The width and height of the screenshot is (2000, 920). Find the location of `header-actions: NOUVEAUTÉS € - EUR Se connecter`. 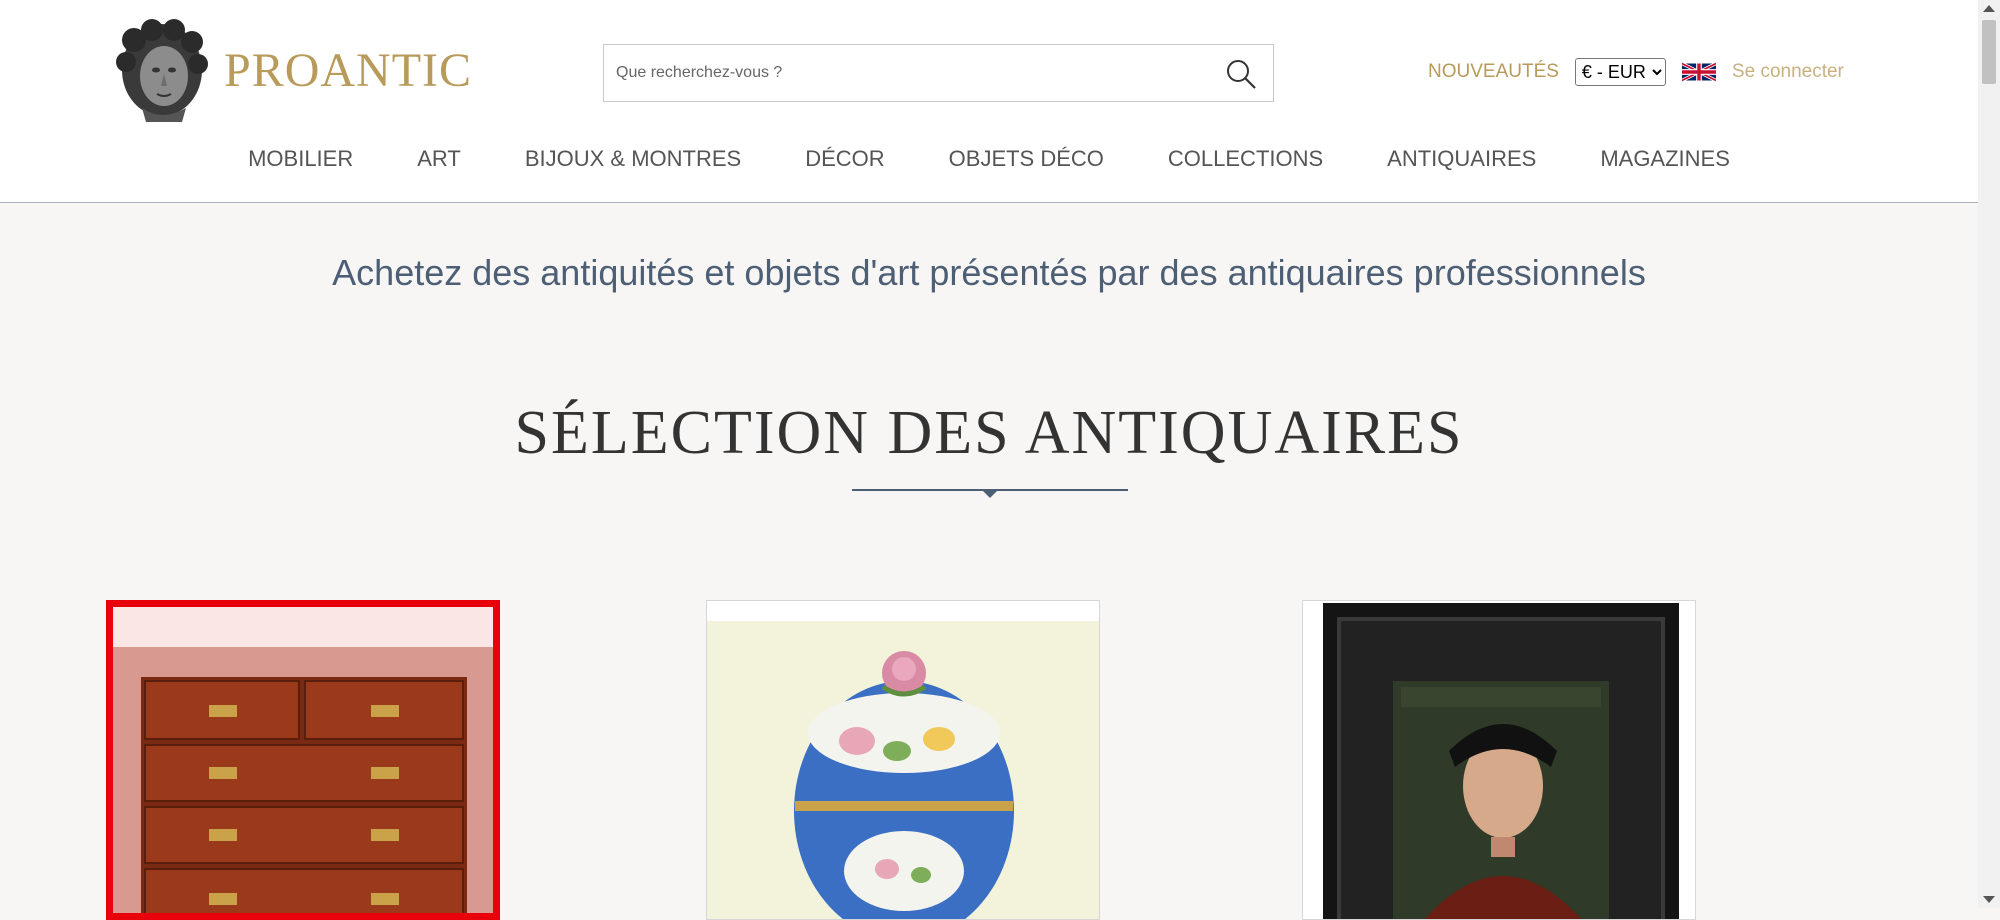

header-actions: NOUVEAUTÉS € - EUR Se connecter is located at coordinates (1636, 72).